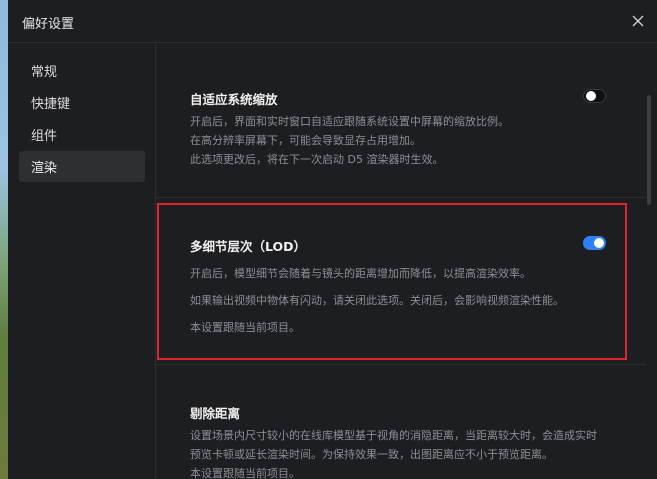 Image resolution: width=657 pixels, height=479 pixels. I want to click on description-line: 设置场景内尺寸较小的在线库模型基于视角的消隐距离，当距离较大时，会造成实时, so click(393, 435).